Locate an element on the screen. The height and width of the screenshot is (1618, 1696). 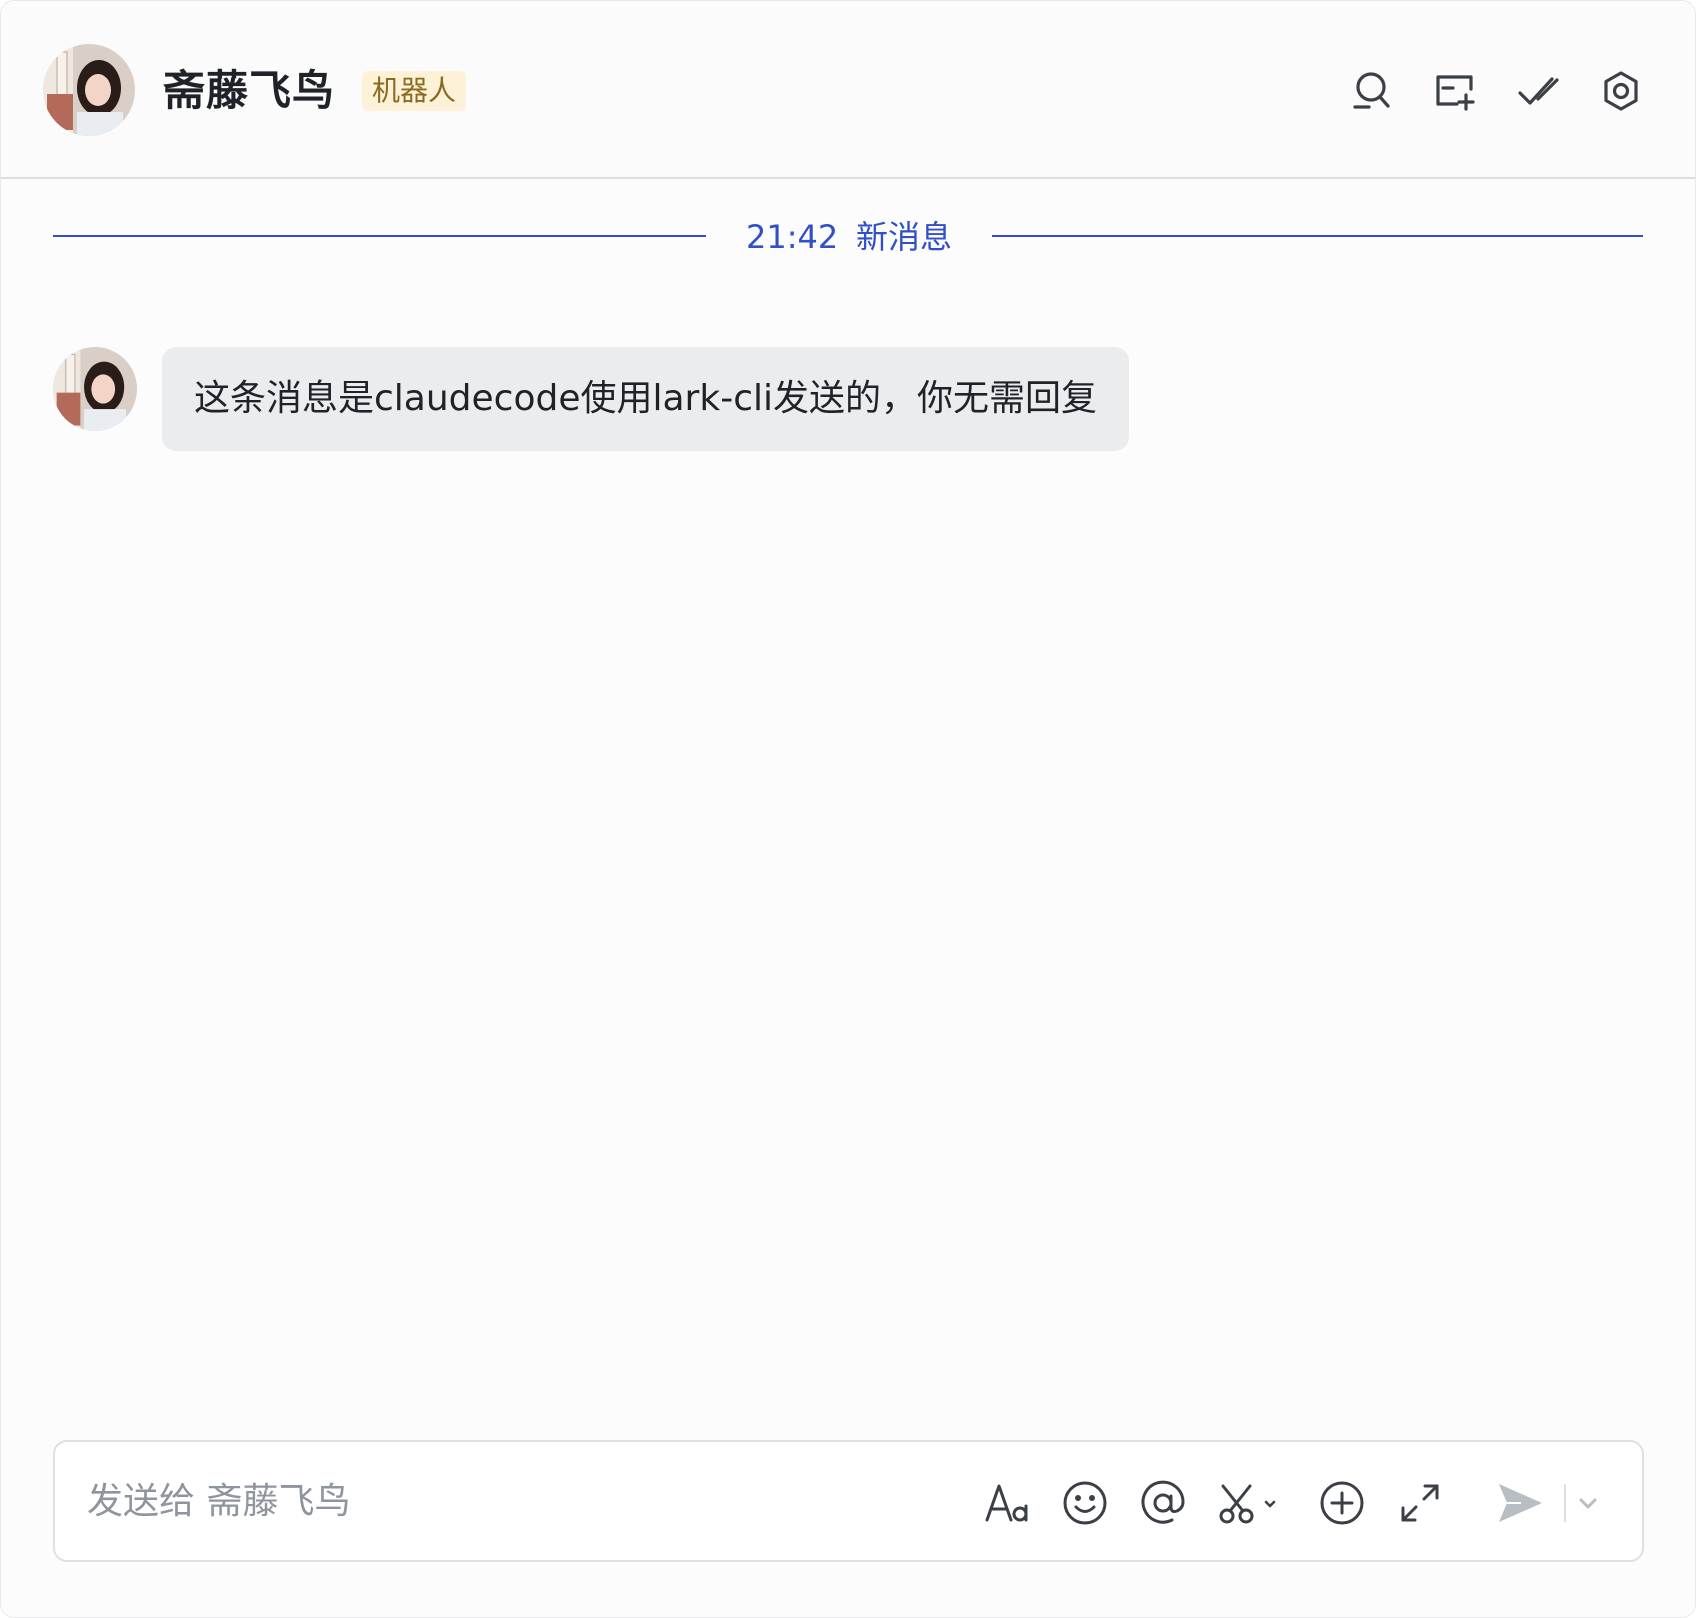
text-format-button is located at coordinates (1008, 1503).